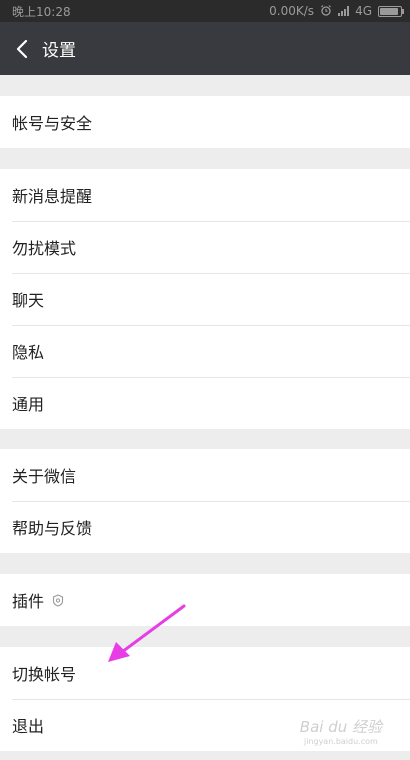 Image resolution: width=410 pixels, height=760 pixels. I want to click on settings-group-account: 帐号与安全, so click(205, 122).